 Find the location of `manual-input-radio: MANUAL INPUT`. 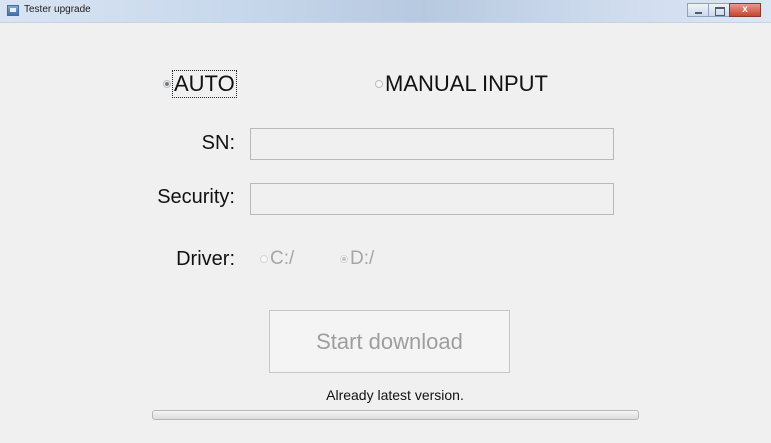

manual-input-radio: MANUAL INPUT is located at coordinates (461, 84).